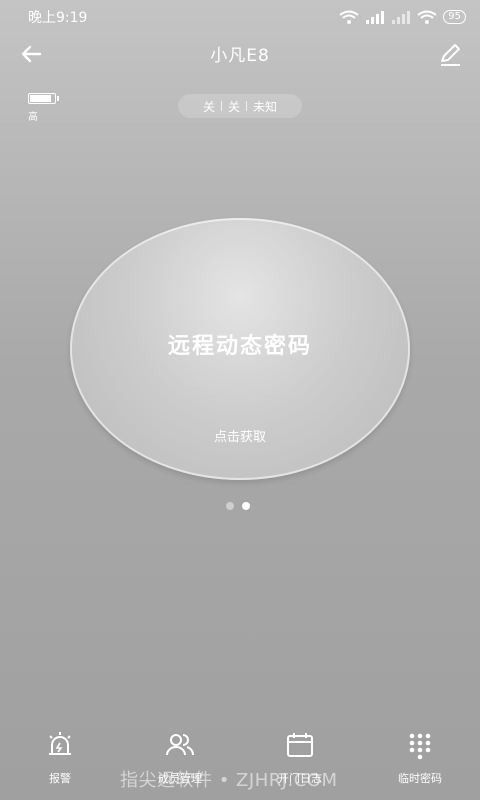 This screenshot has height=800, width=480. Describe the element at coordinates (60, 760) in the screenshot. I see `tab-alarm: 报警` at that location.